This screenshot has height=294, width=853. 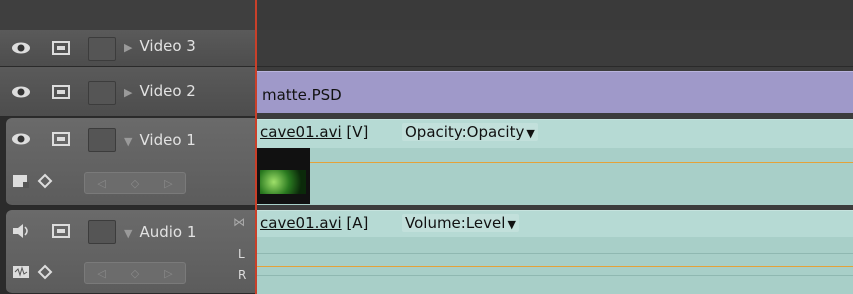 I want to click on volume-keyframe-line, so click(x=554, y=266).